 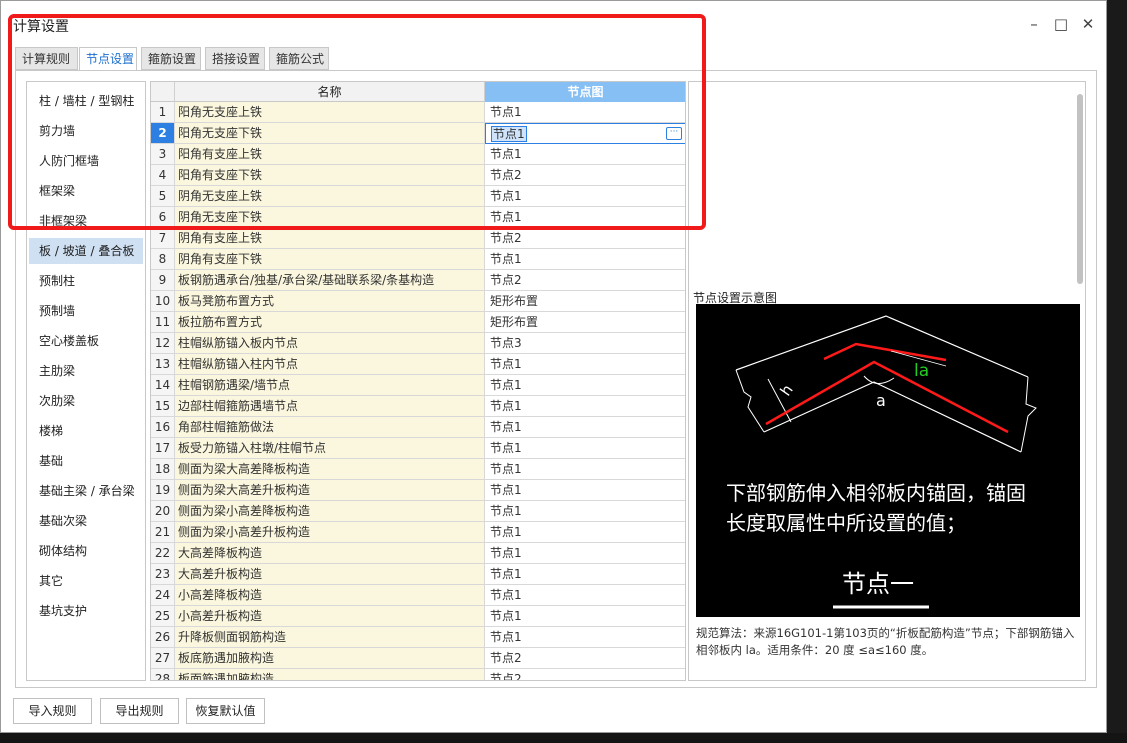 What do you see at coordinates (163, 469) in the screenshot?
I see `row-index: 18` at bounding box center [163, 469].